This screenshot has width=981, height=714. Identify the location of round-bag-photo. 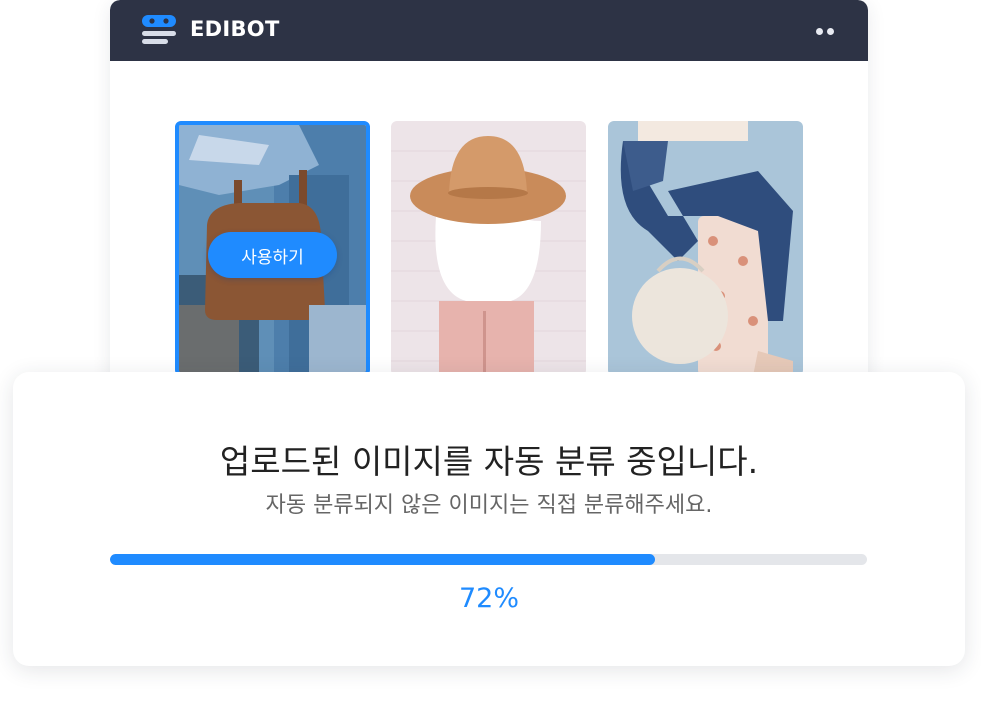
(705, 248).